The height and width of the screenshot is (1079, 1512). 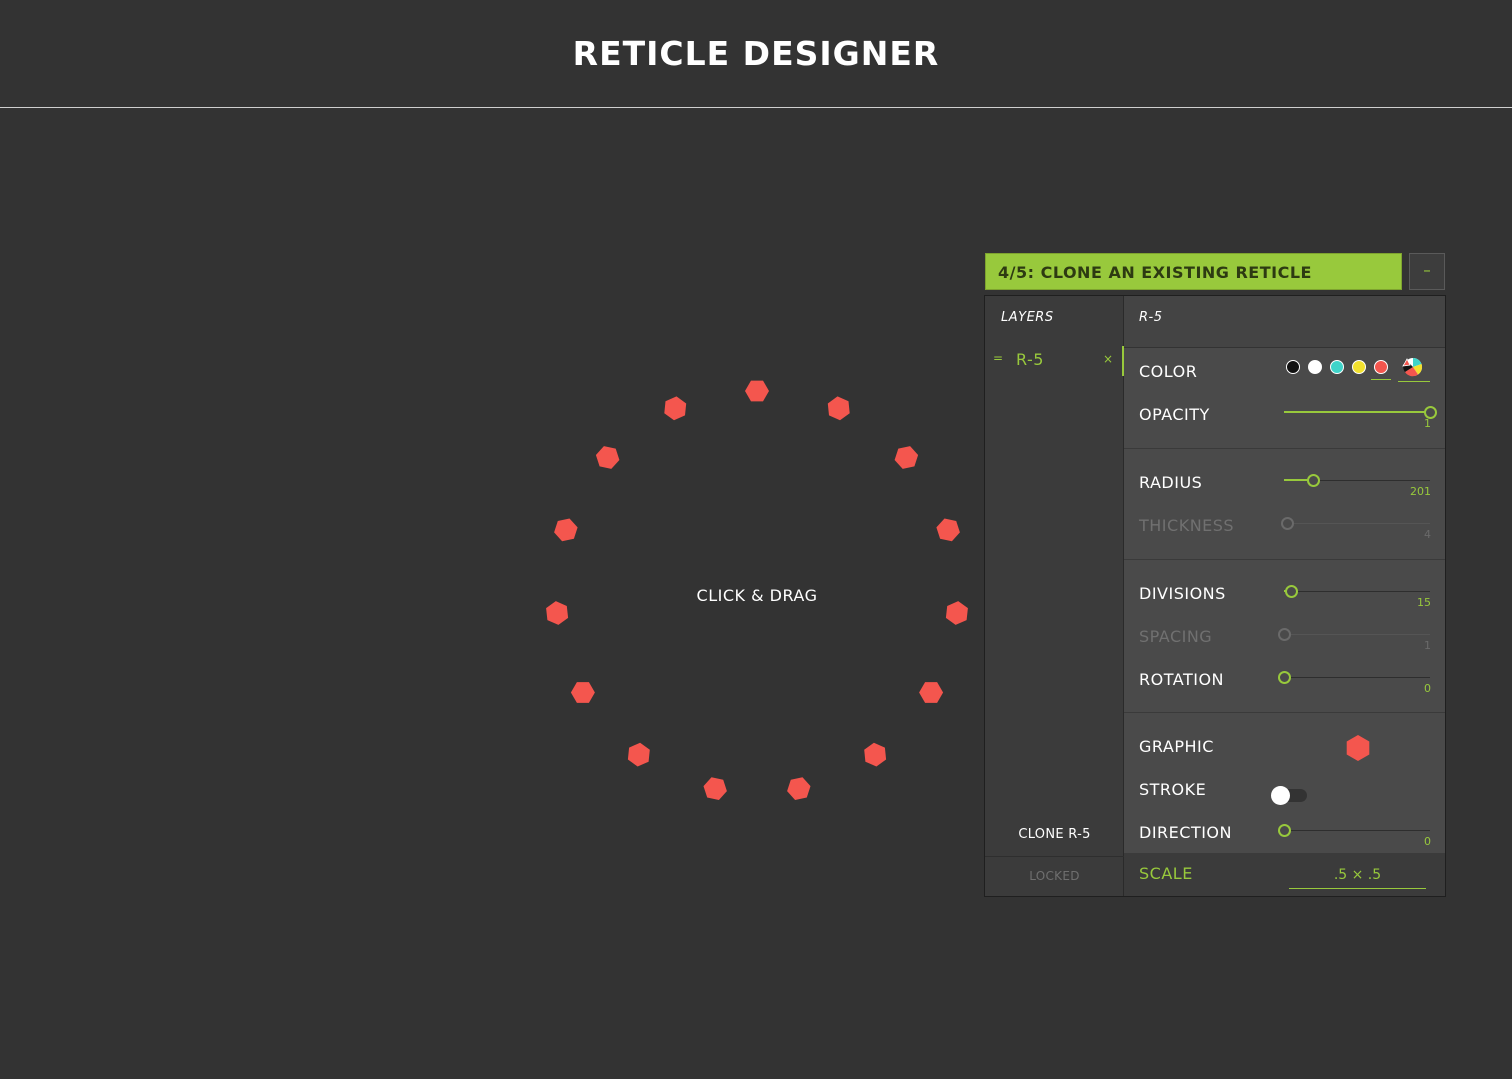 What do you see at coordinates (1284, 874) in the screenshot?
I see `scale-row: SCALE` at bounding box center [1284, 874].